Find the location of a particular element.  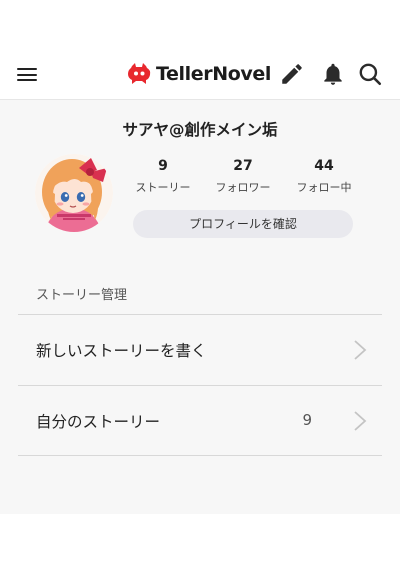

my-stories-count: 9 is located at coordinates (307, 420).